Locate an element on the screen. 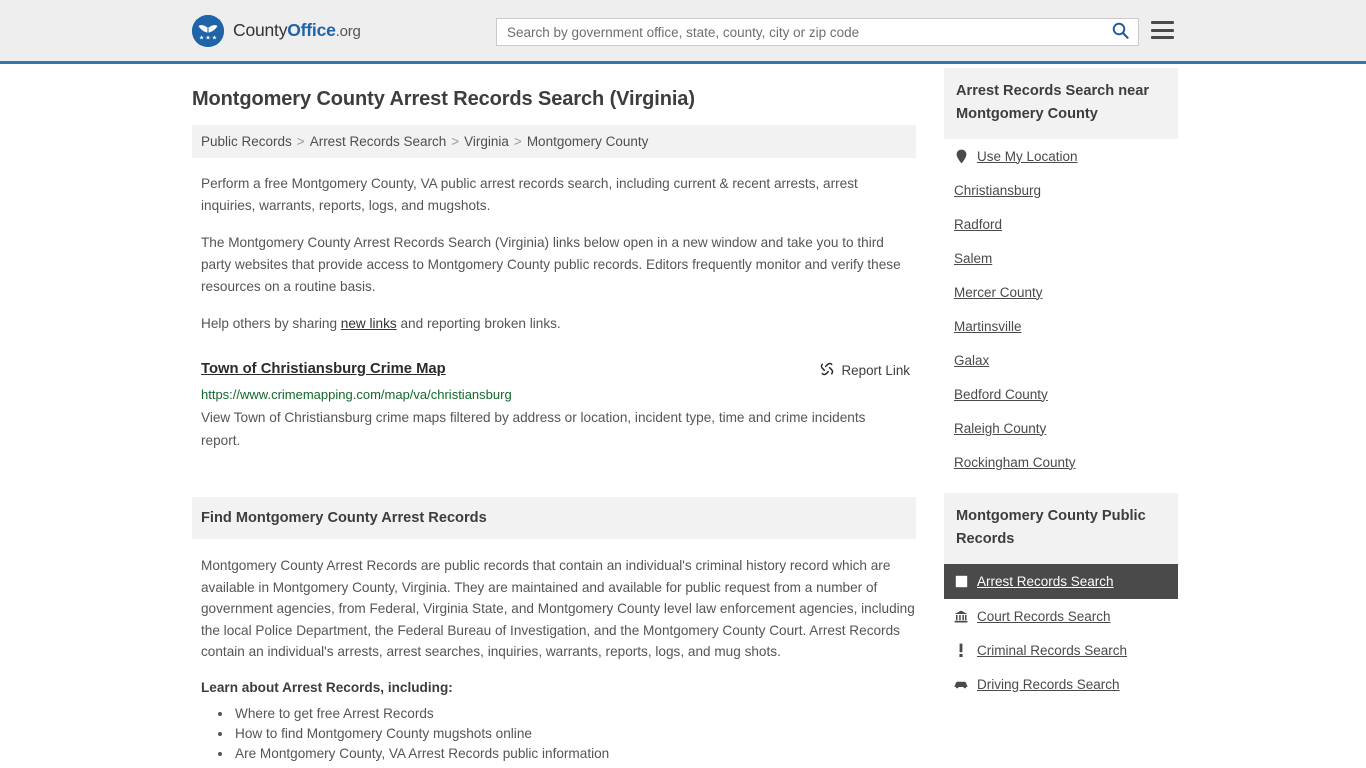 The height and width of the screenshot is (768, 1366). sidebar-item-salem: Salem is located at coordinates (1061, 258).